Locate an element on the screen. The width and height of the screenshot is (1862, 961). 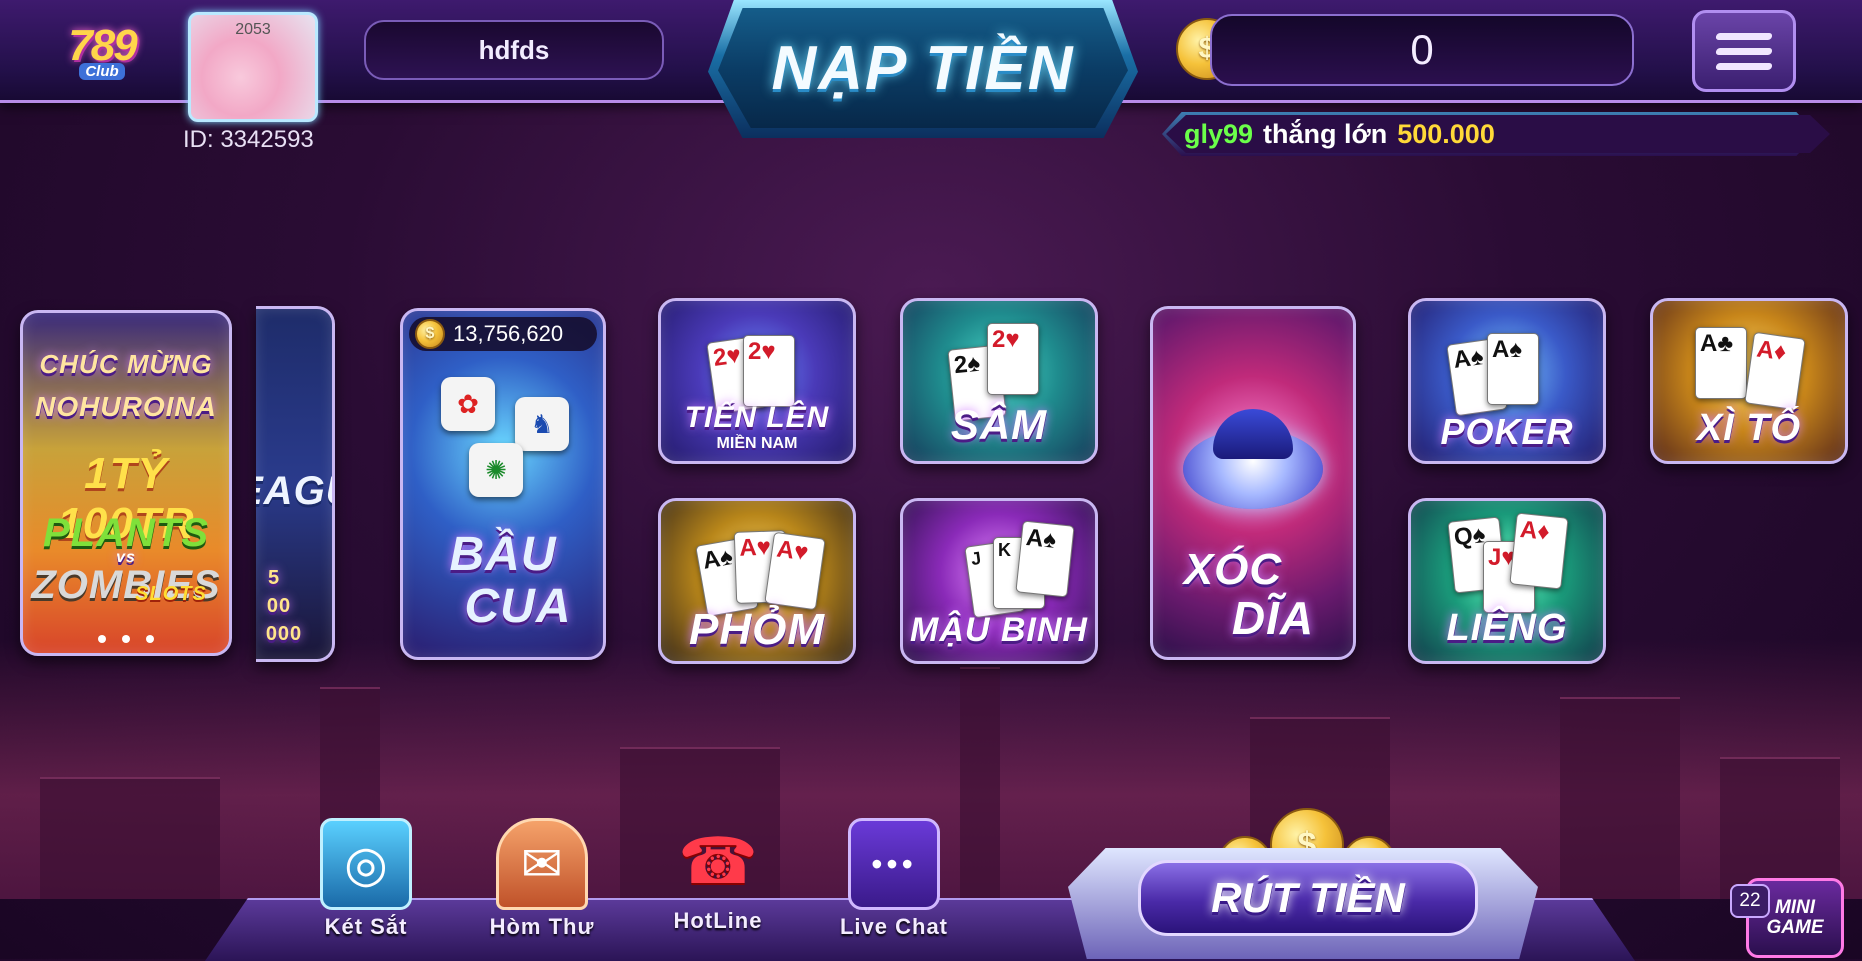
bau-cua-line1: BẦU is located at coordinates (503, 554).